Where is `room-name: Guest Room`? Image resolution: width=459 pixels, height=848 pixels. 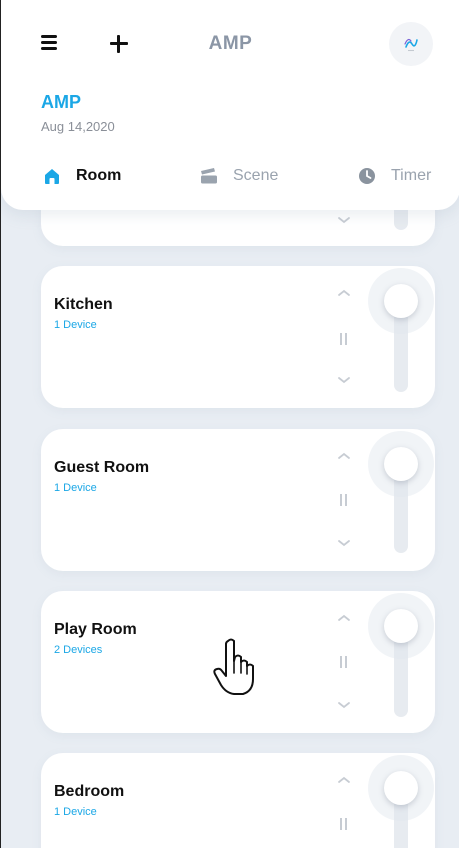
room-name: Guest Room is located at coordinates (102, 467).